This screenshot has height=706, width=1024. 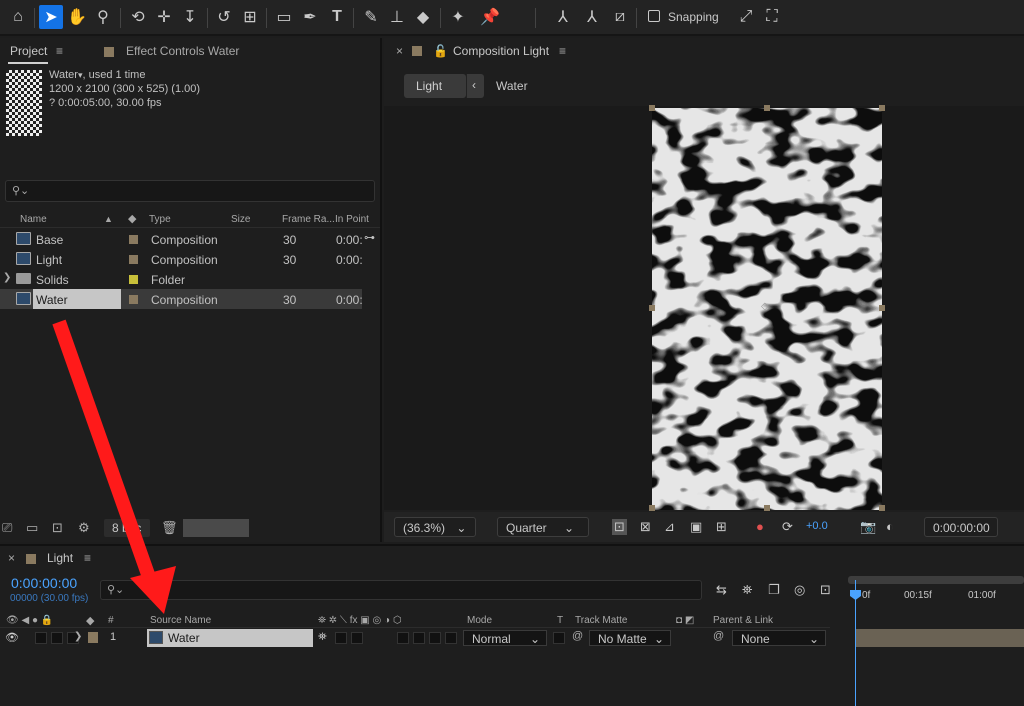 I want to click on comp-current-time: 0:00:00:00, so click(x=961, y=527).